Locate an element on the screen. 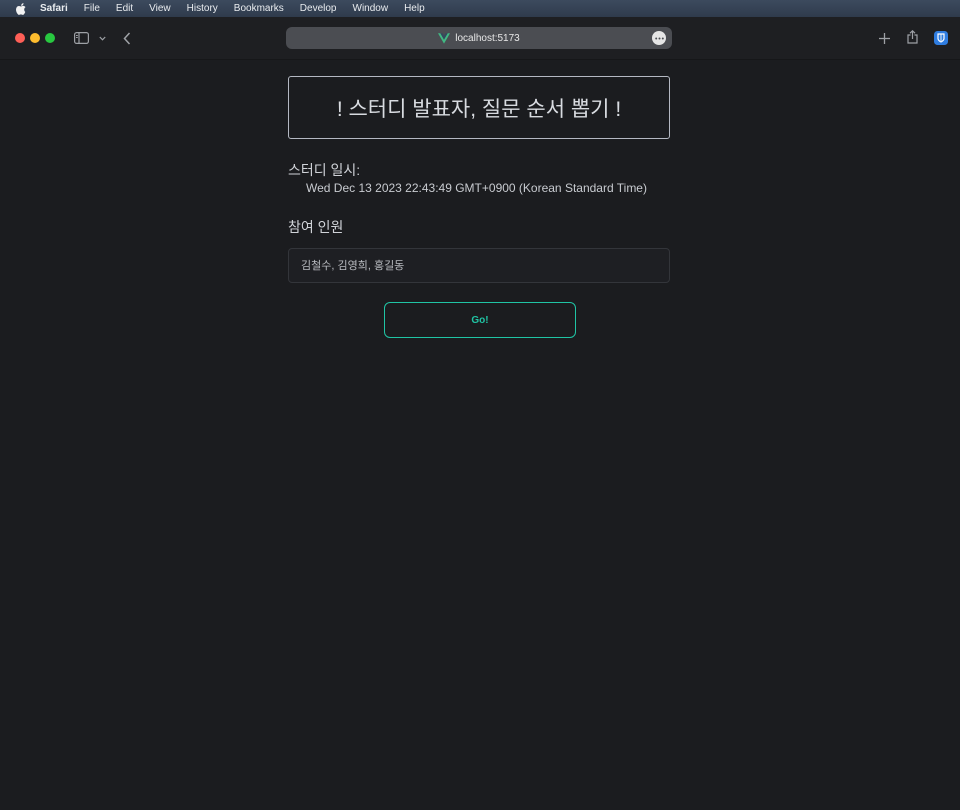 Image resolution: width=960 pixels, height=810 pixels. members-input is located at coordinates (479, 265).